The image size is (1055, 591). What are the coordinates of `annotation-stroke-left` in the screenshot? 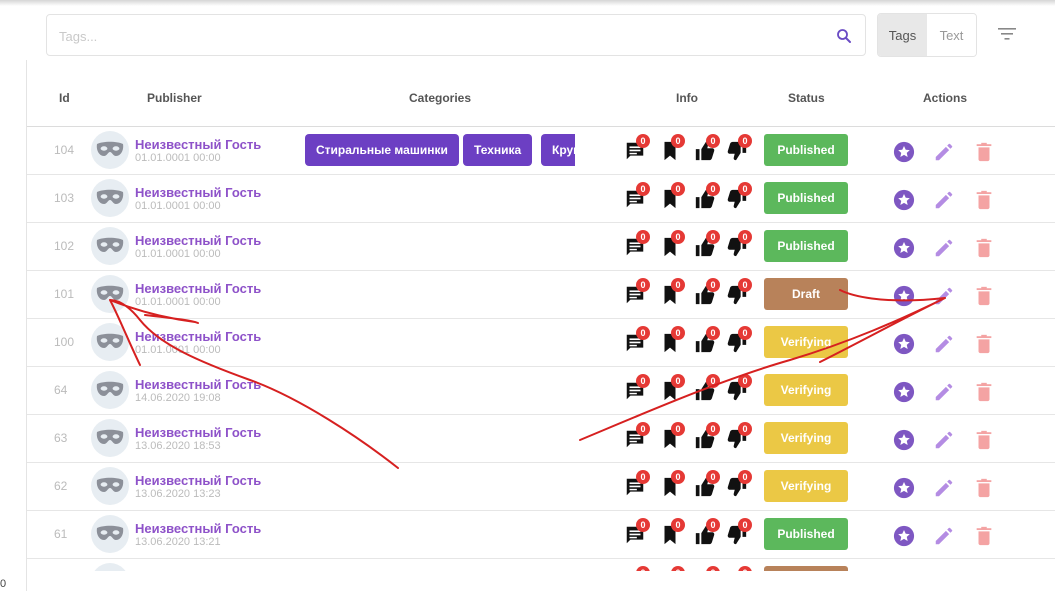 It's located at (254, 384).